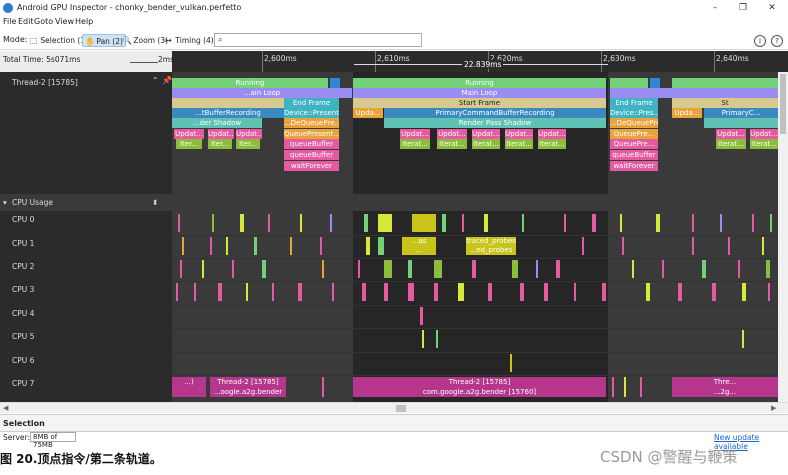  Describe the element at coordinates (394, 407) in the screenshot. I see `horizontal-scrollbar: ◀ ▶` at that location.